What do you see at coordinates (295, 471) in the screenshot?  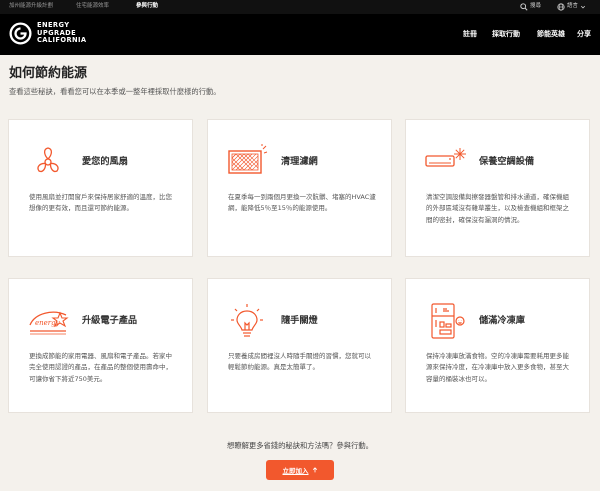 I see `join-now-label: 立即加入` at bounding box center [295, 471].